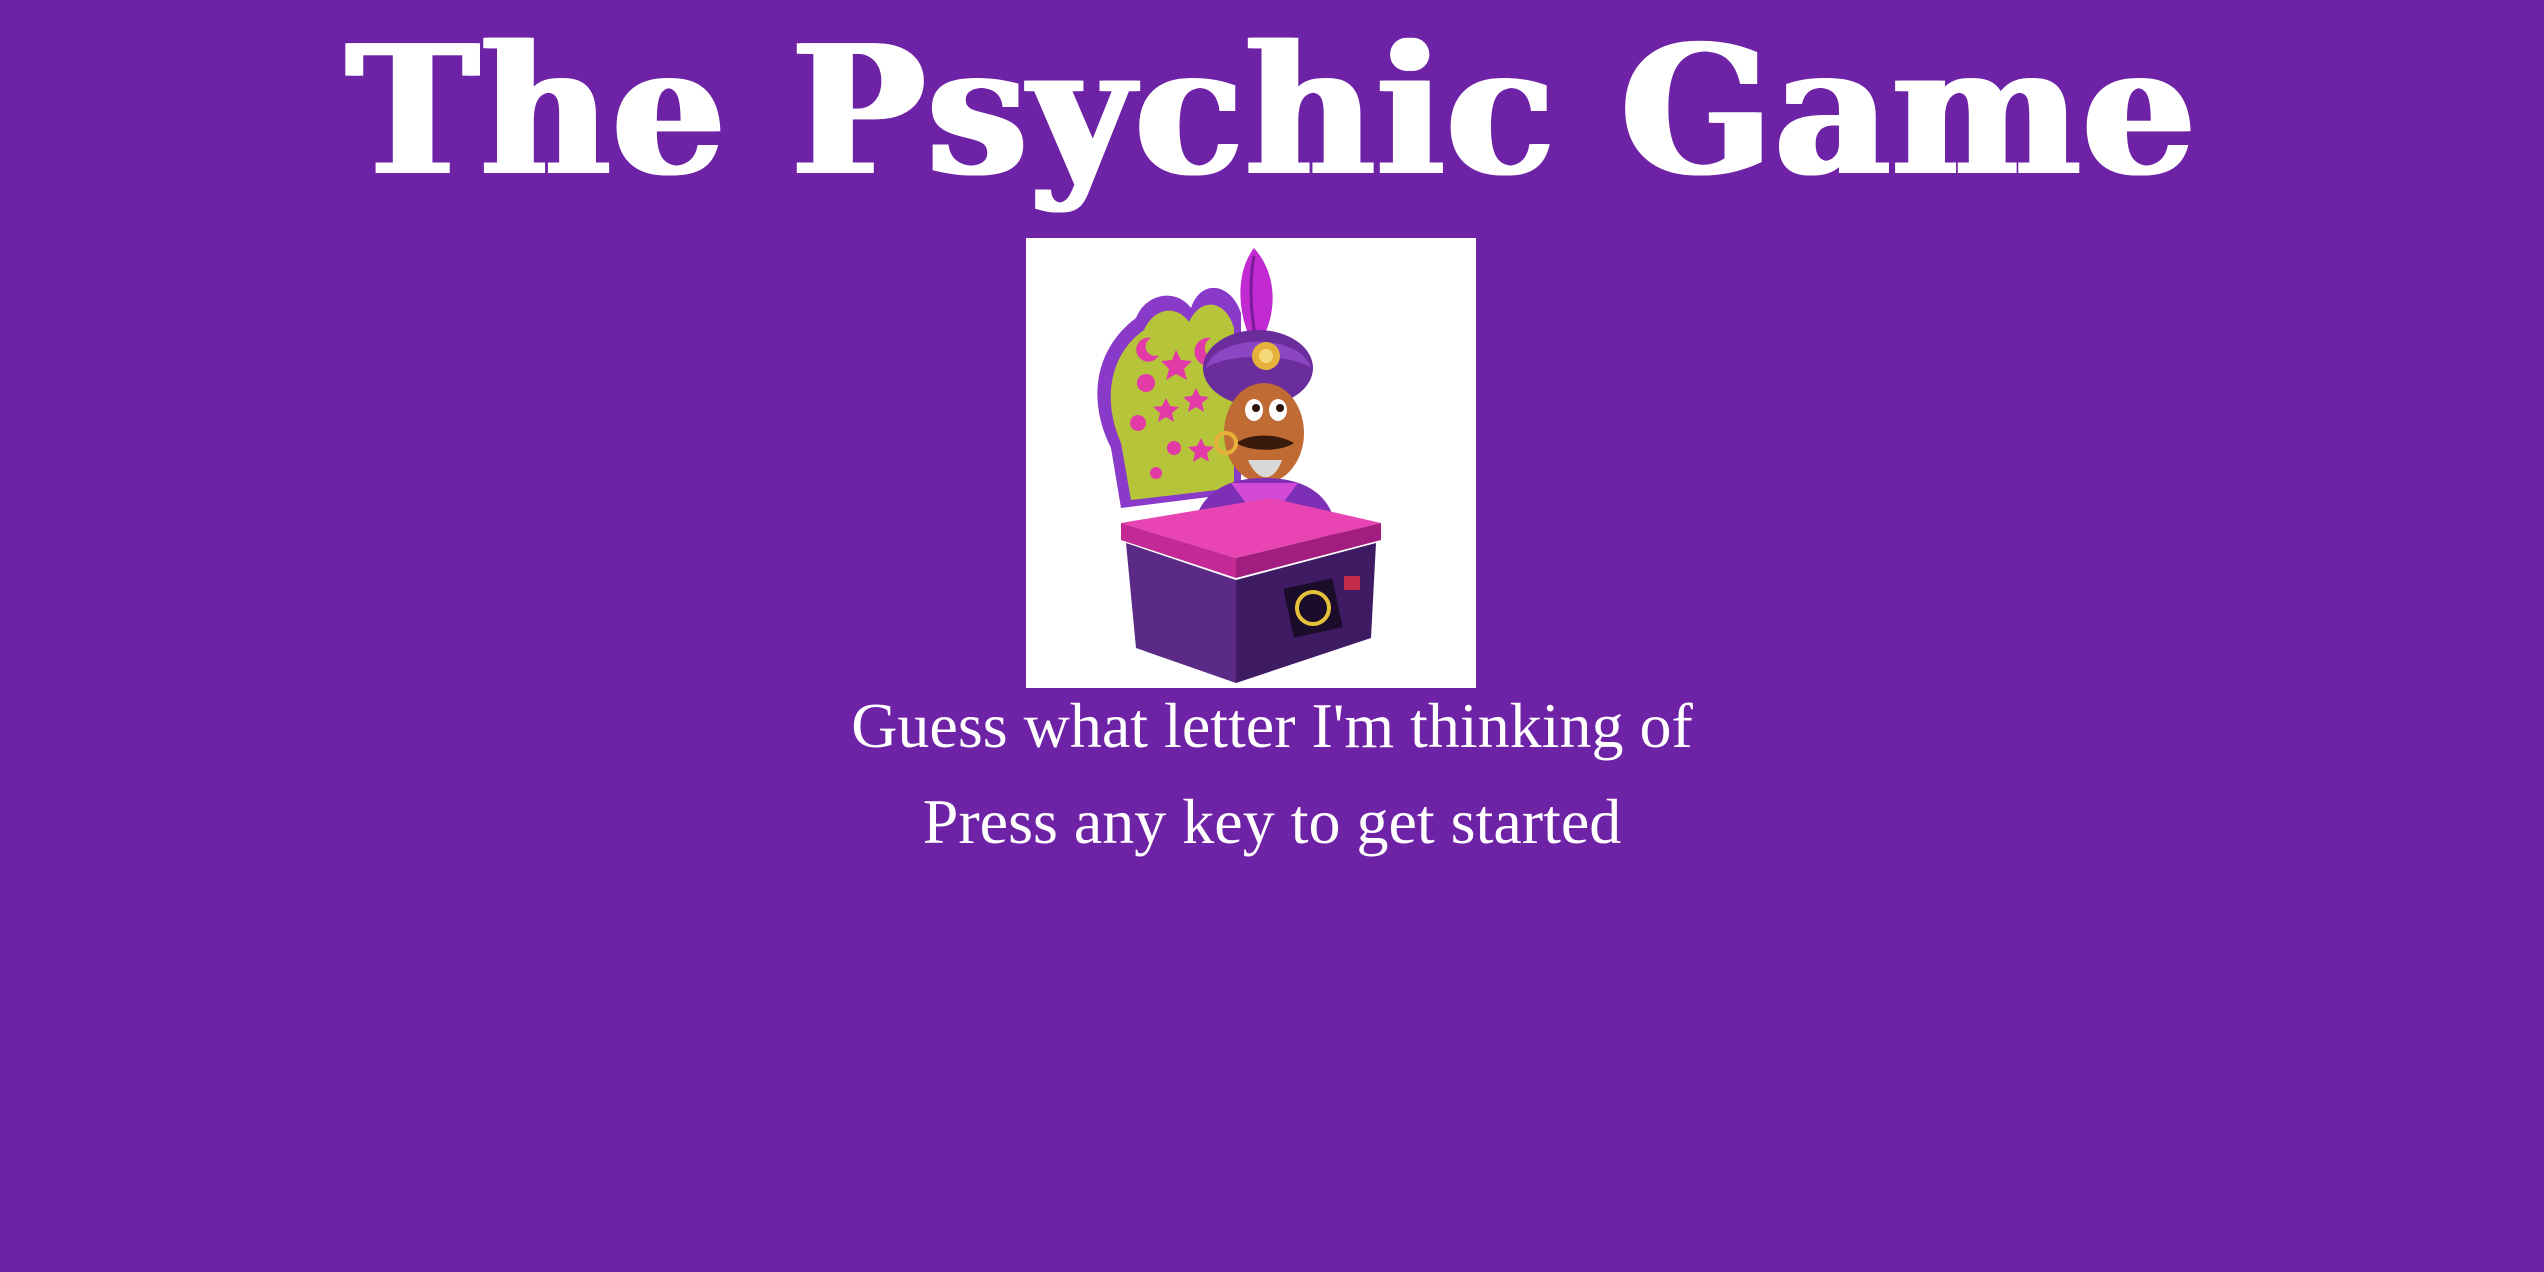 The height and width of the screenshot is (1272, 2544). I want to click on fortune-teller-machine-icon, so click(1251, 463).